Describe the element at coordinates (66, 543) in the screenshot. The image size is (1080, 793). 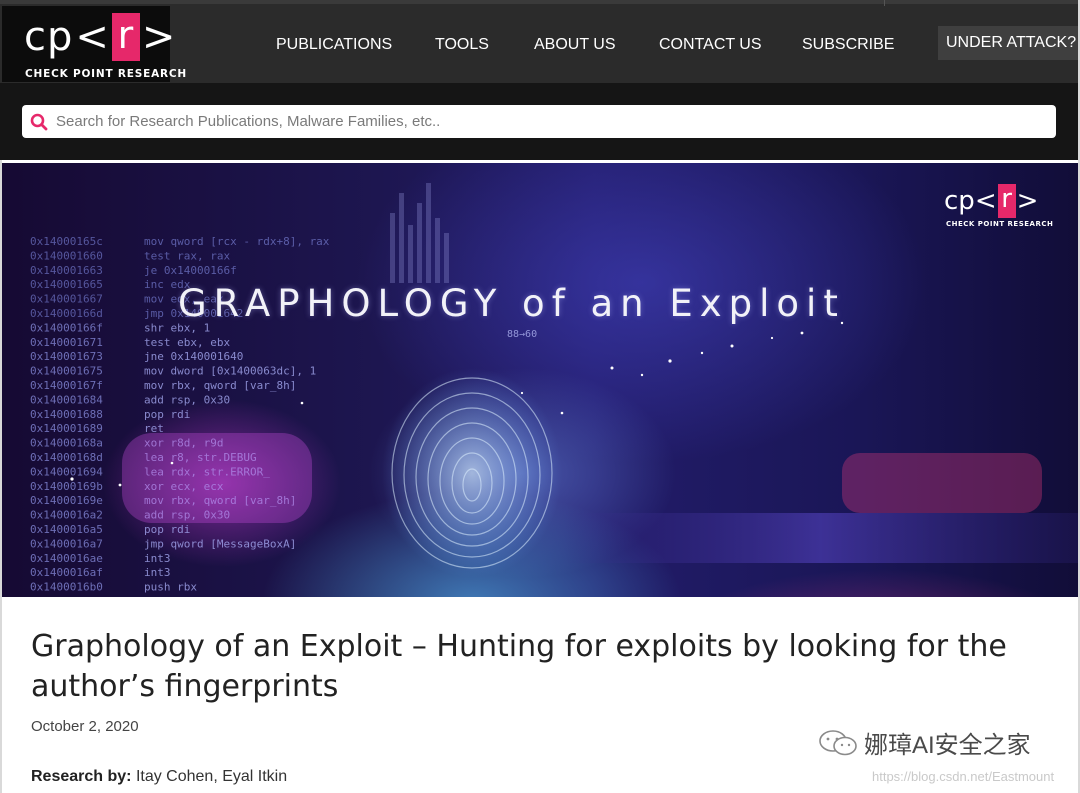
I see `code-address: 0x1400016a7` at that location.